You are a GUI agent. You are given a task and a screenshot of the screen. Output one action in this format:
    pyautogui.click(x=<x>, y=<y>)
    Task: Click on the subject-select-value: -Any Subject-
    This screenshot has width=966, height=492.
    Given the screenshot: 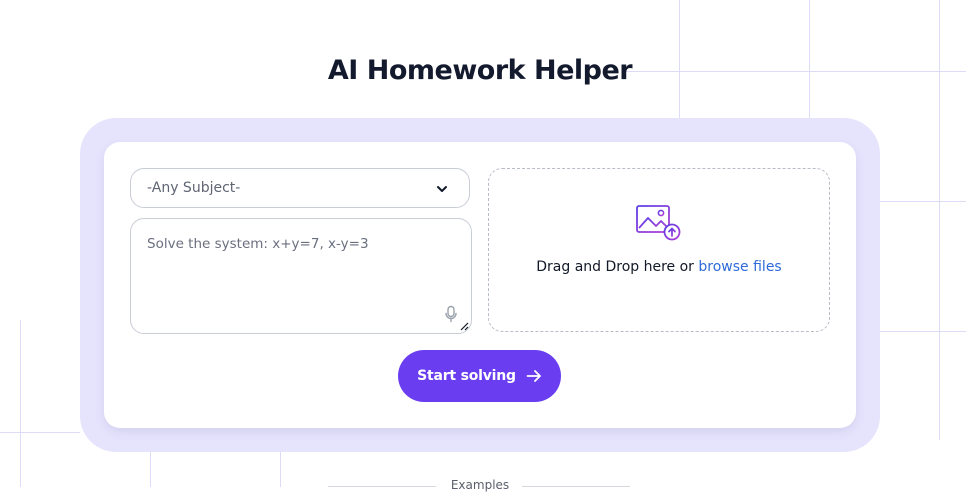 What is the action you would take?
    pyautogui.click(x=194, y=188)
    